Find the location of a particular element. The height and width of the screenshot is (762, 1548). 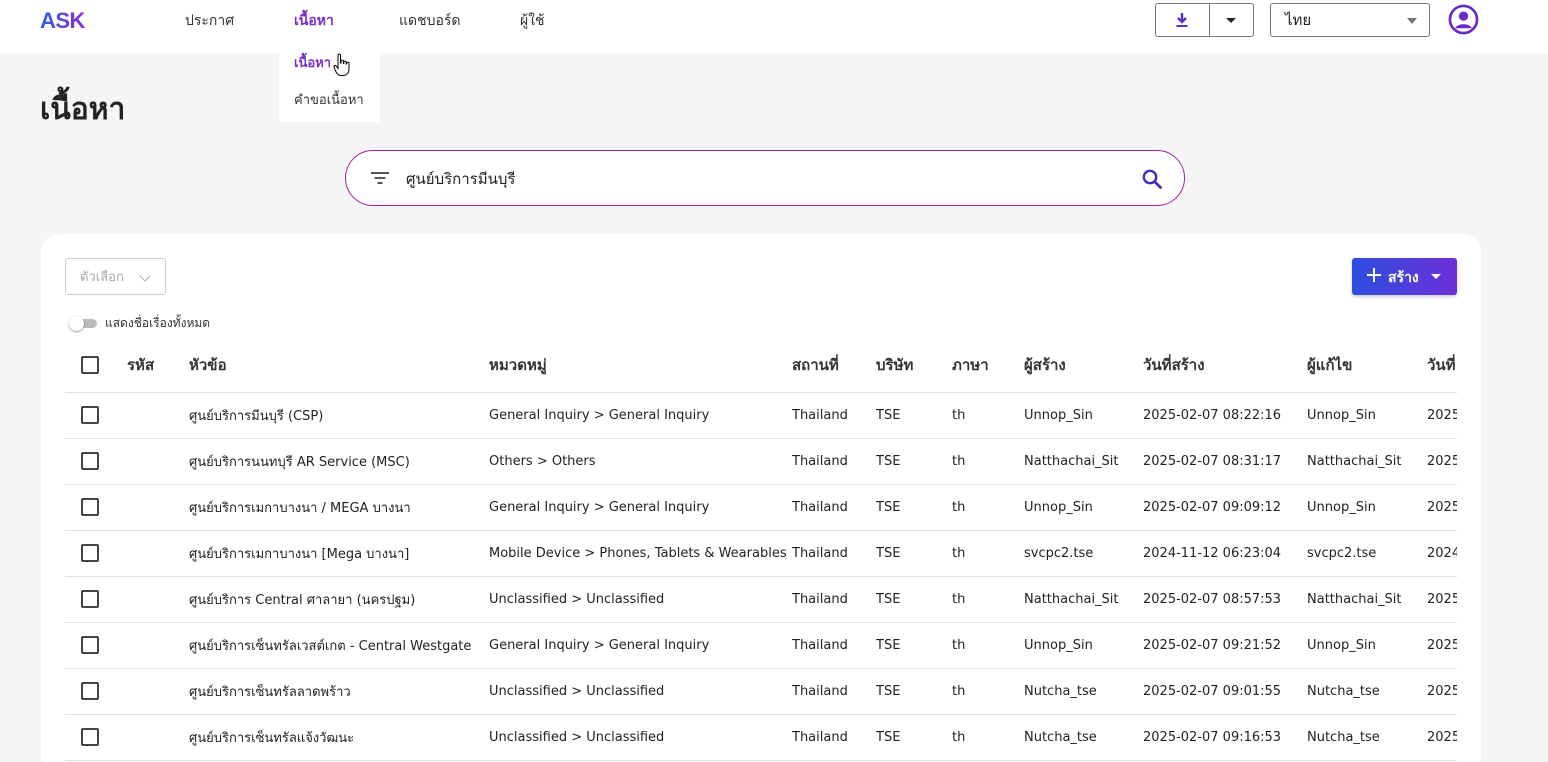

user-circle-icon is located at coordinates (1463, 19).